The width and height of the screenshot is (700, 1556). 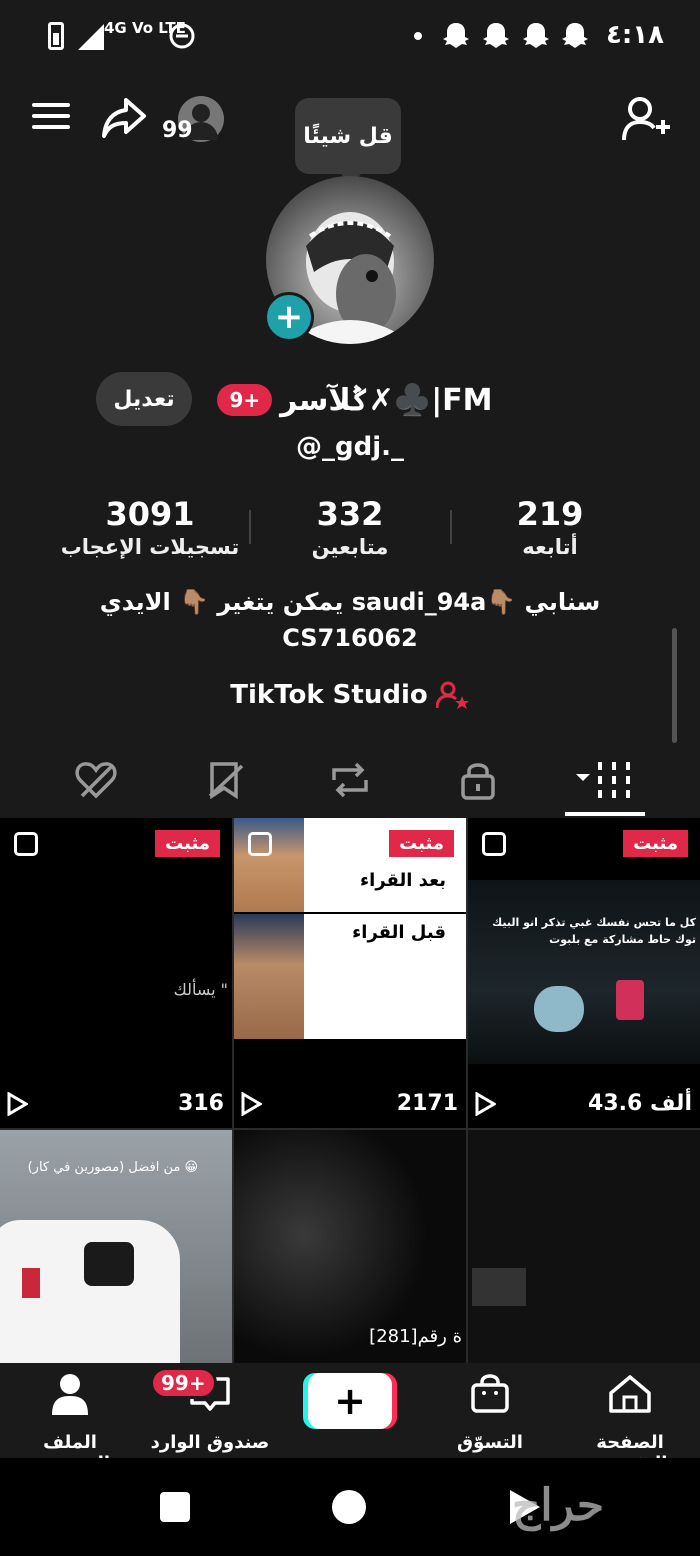 I want to click on studio-icon, so click(x=452, y=695).